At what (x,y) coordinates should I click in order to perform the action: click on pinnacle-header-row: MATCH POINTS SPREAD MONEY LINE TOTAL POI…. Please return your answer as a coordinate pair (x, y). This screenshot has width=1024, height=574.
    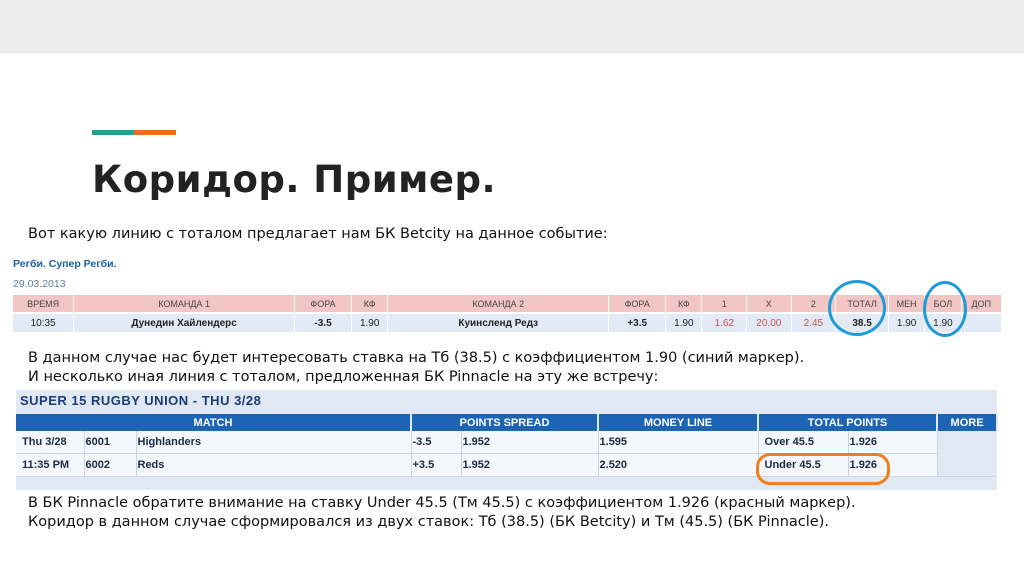
    Looking at the image, I should click on (507, 422).